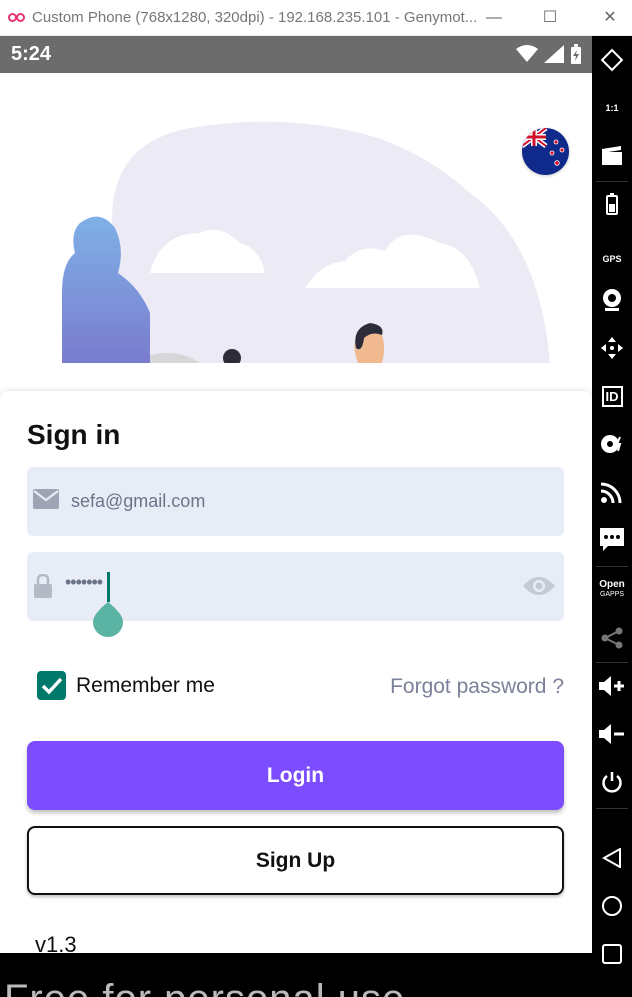 The height and width of the screenshot is (997, 632). Describe the element at coordinates (46, 499) in the screenshot. I see `mail-icon` at that location.